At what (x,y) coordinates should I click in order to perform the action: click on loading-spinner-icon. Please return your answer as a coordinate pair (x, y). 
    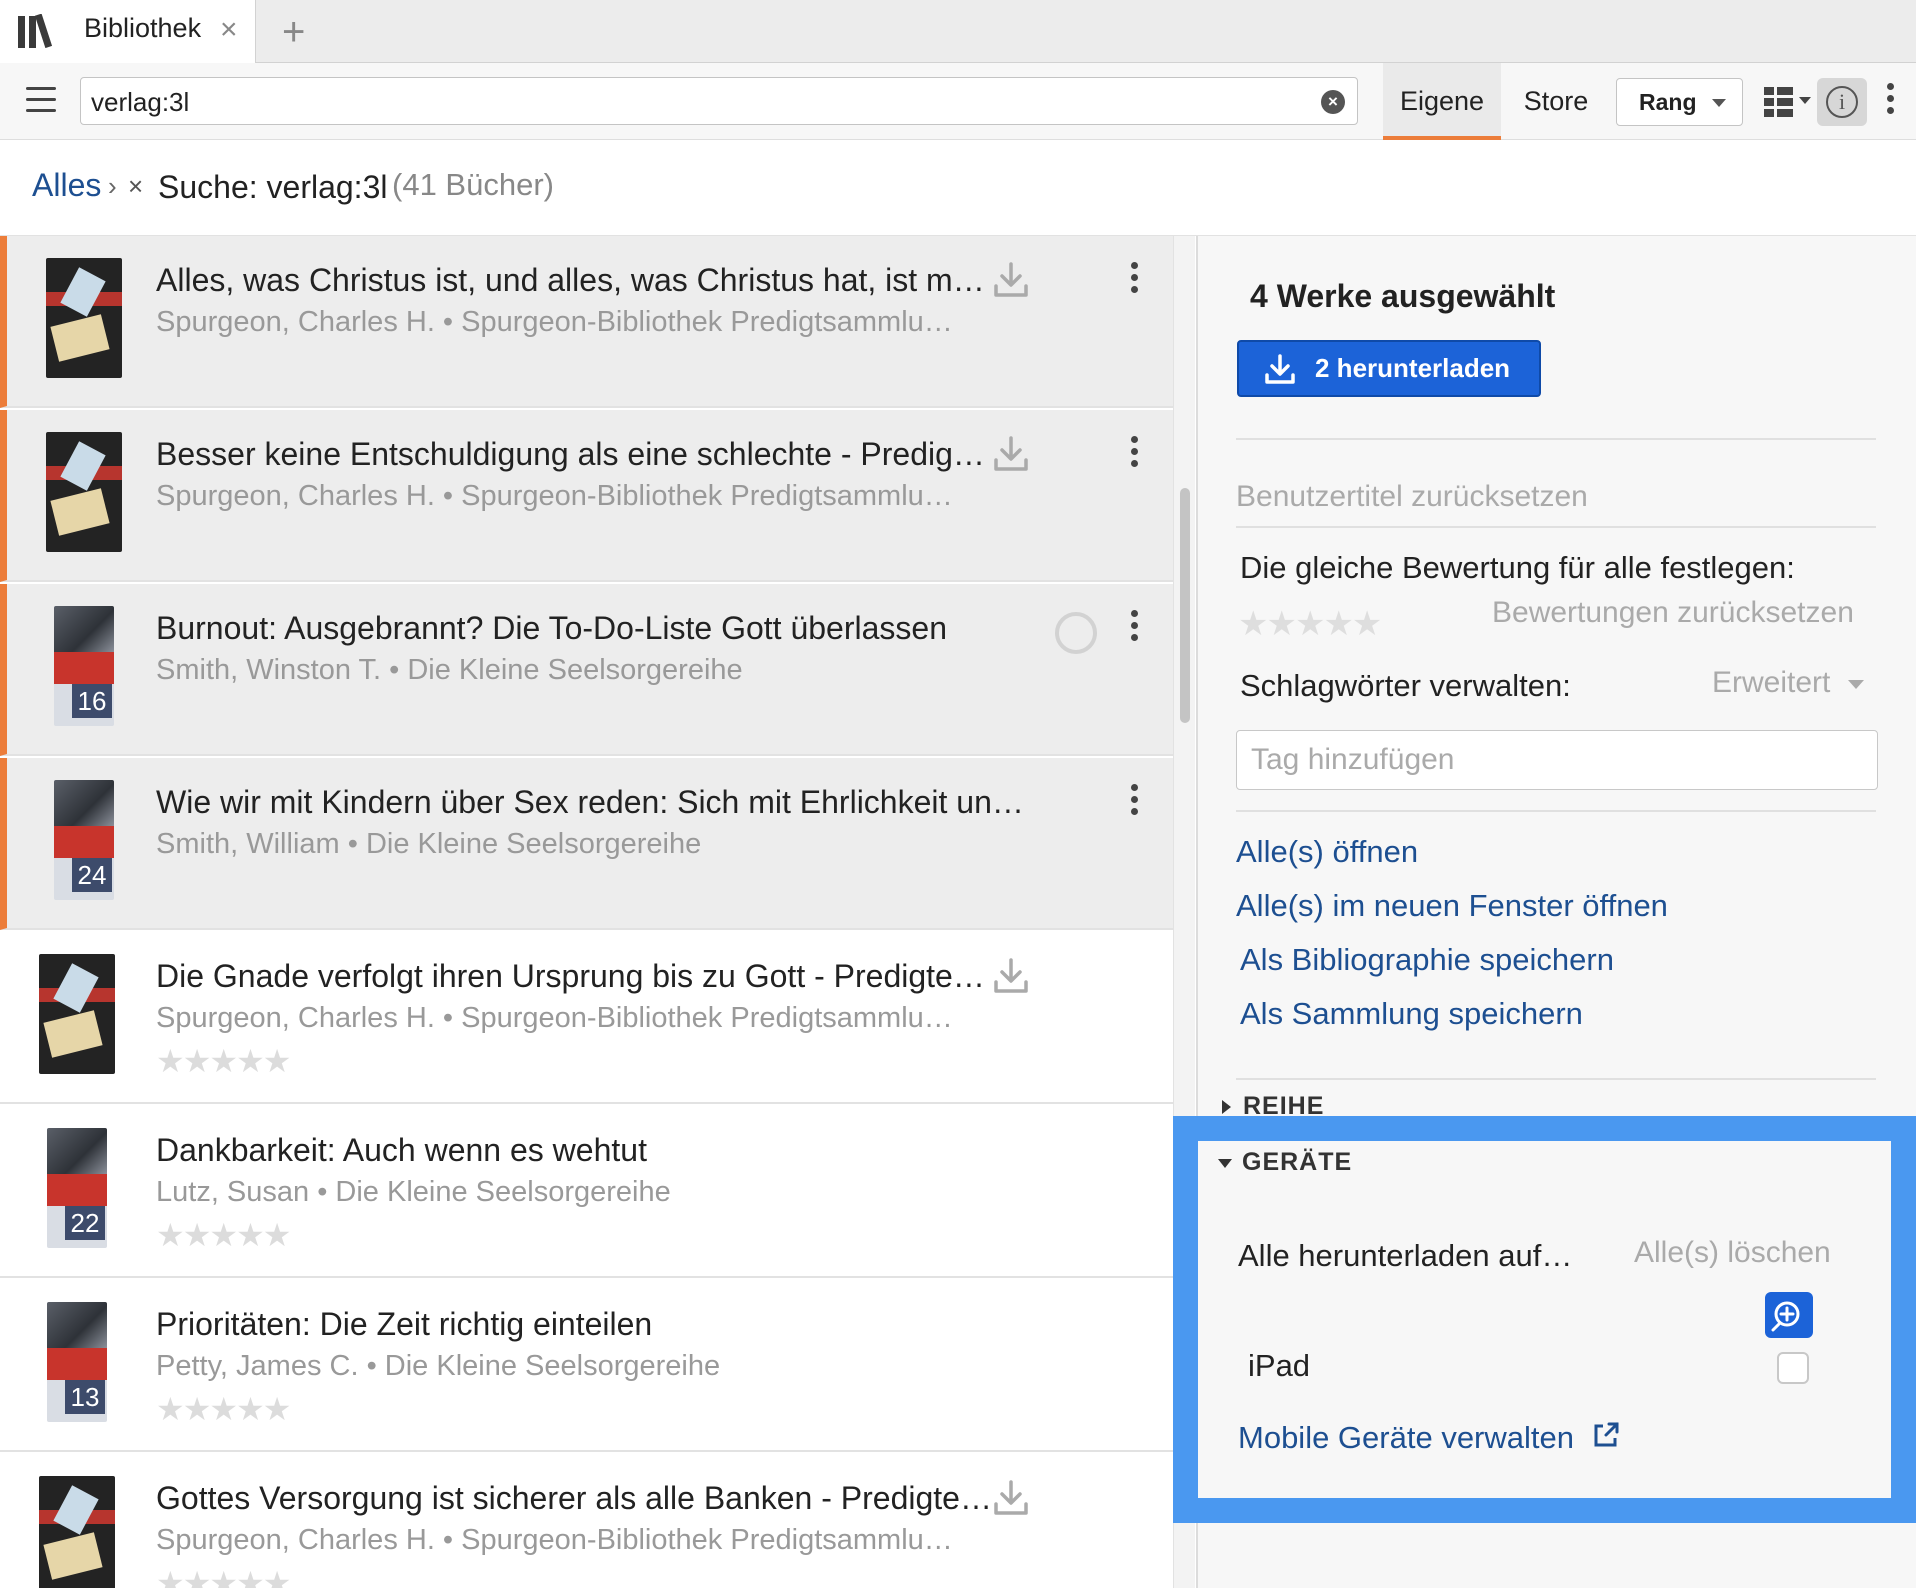
    Looking at the image, I should click on (1076, 633).